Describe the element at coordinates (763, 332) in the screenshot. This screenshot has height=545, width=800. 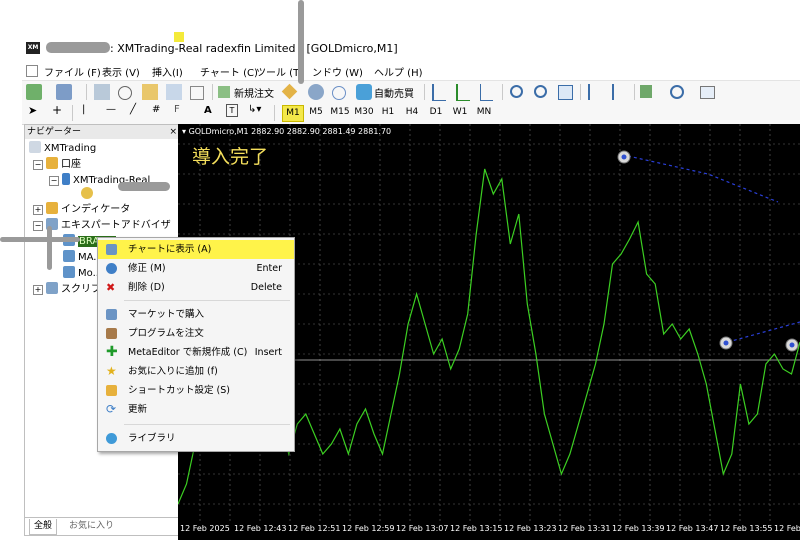
I see `trade-line` at that location.